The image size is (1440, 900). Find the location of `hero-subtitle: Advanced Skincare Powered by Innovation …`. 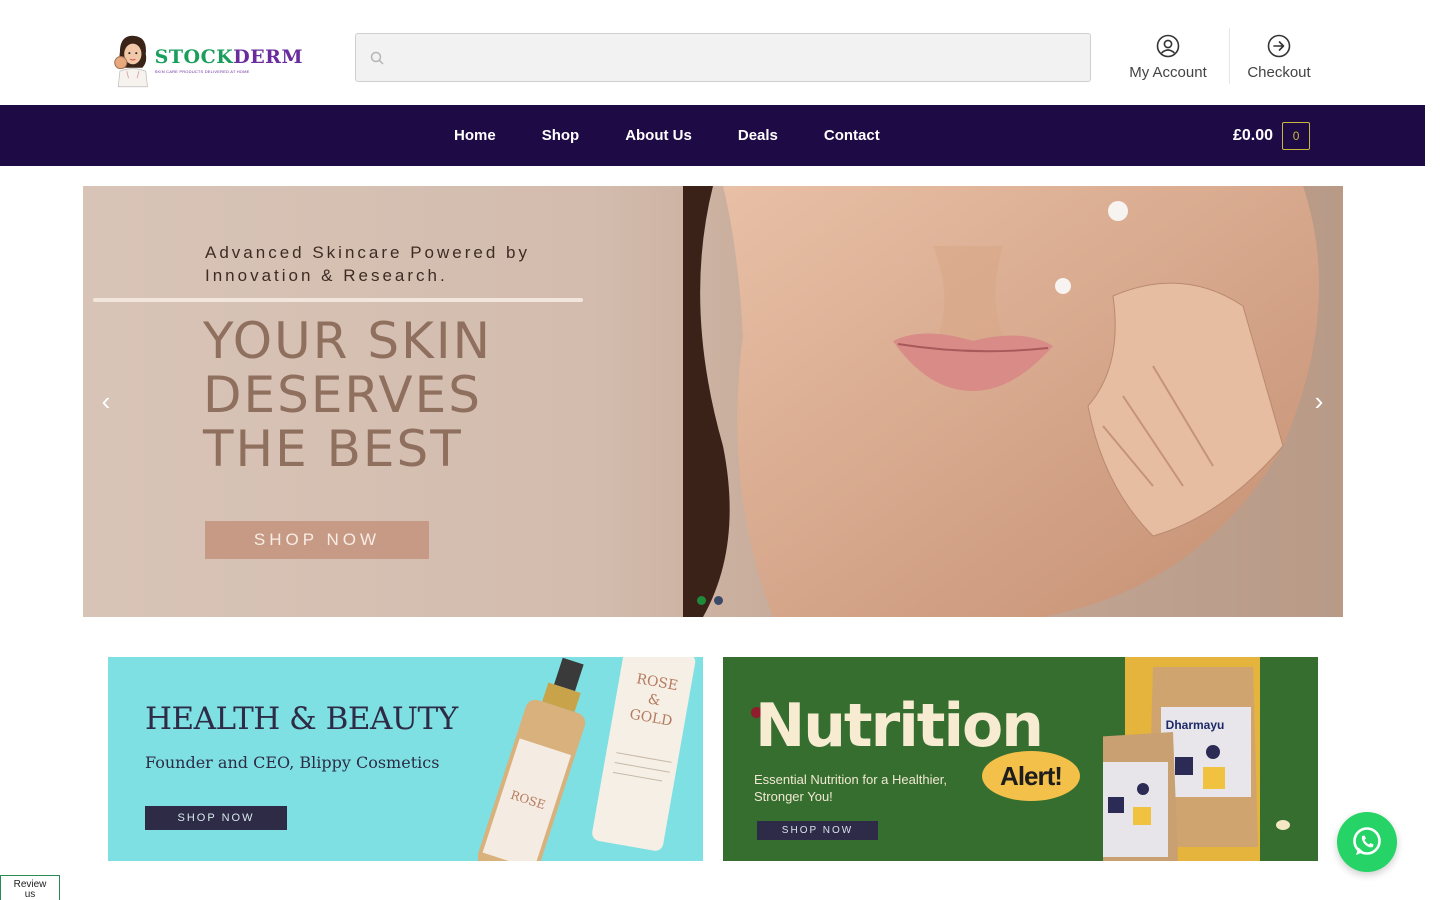

hero-subtitle: Advanced Skincare Powered by Innovation … is located at coordinates (385, 264).